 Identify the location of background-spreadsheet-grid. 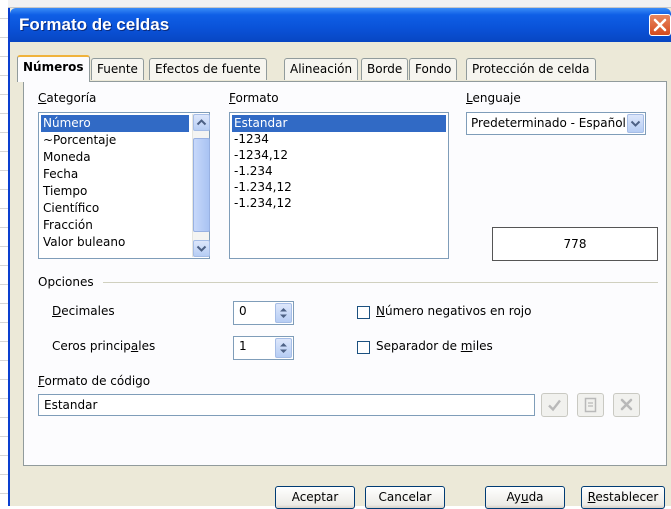
(4, 253).